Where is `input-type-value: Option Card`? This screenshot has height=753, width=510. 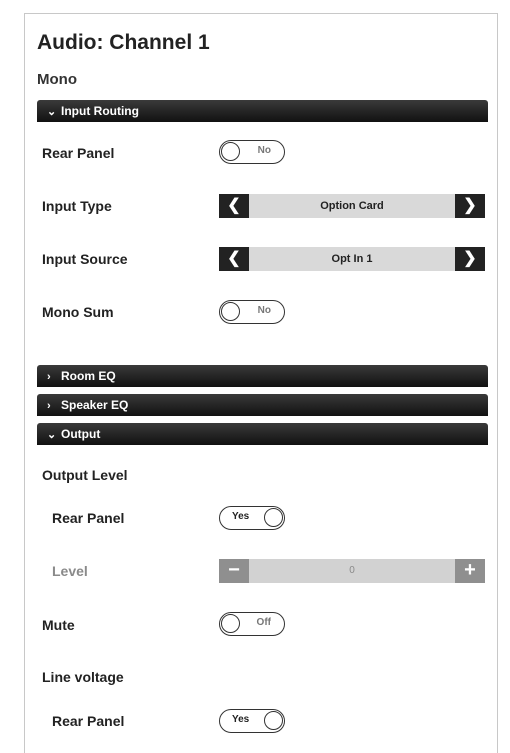
input-type-value: Option Card is located at coordinates (352, 206).